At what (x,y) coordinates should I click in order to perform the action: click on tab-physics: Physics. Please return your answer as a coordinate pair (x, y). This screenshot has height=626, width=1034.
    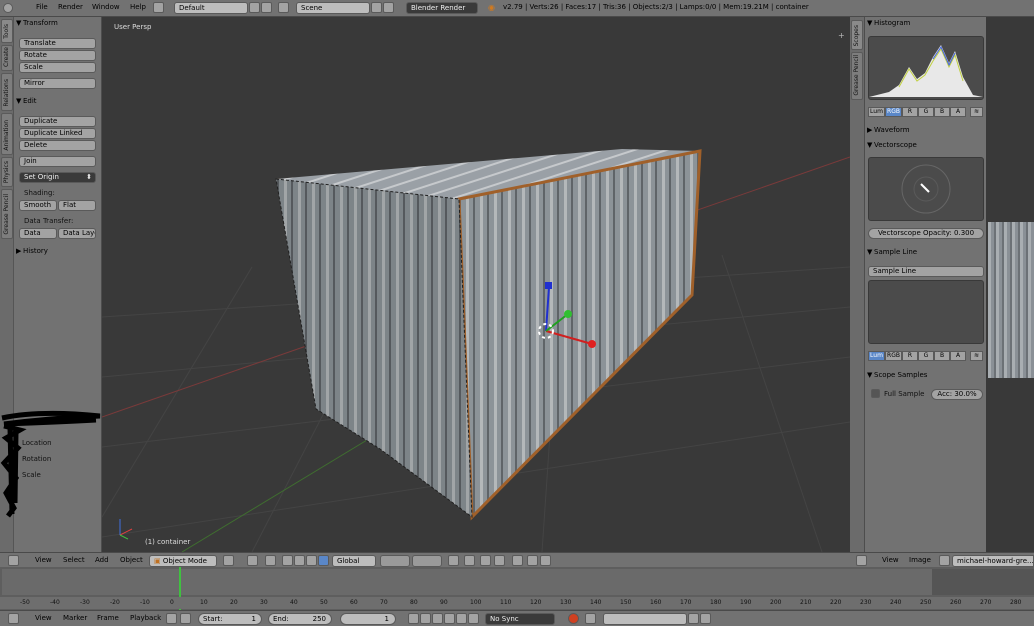
    Looking at the image, I should click on (7, 172).